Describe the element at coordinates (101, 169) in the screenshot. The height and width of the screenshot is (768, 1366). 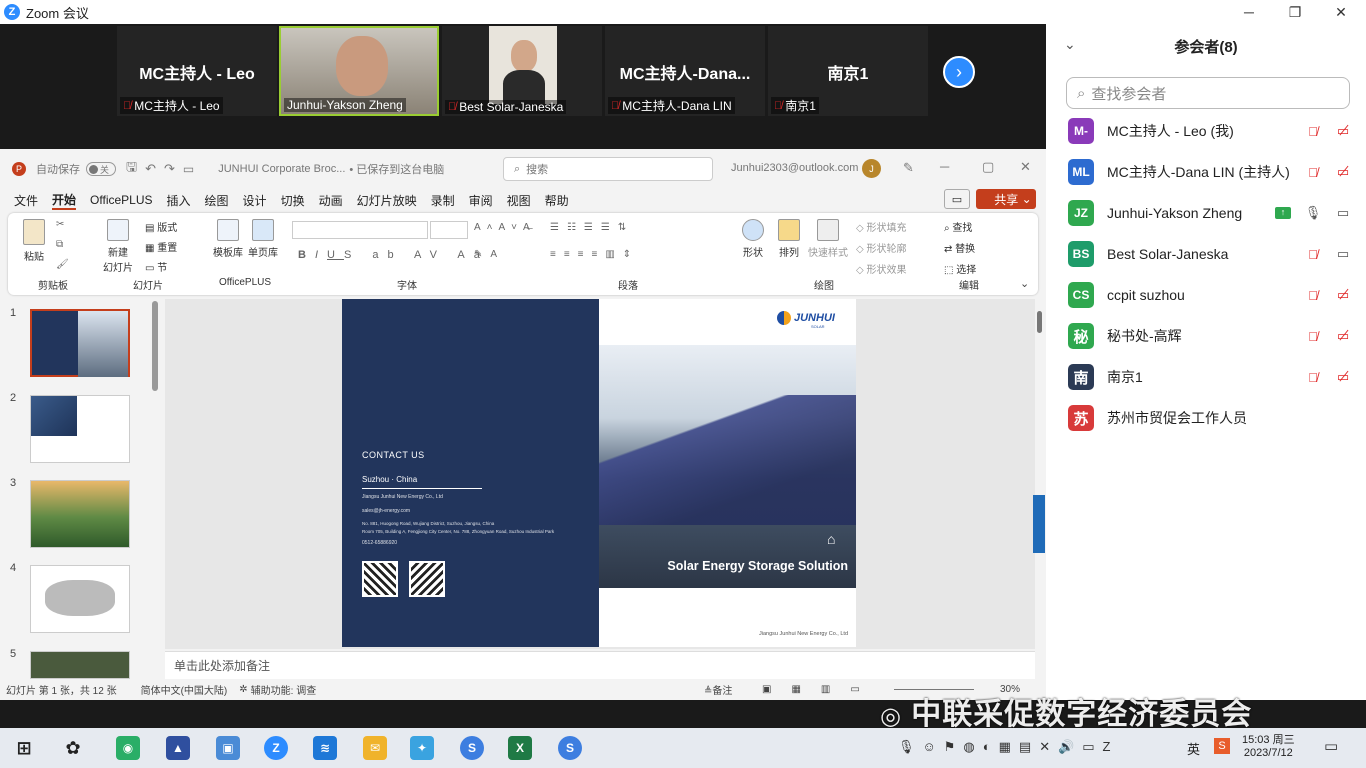
I see `autosave-toggle: 关` at that location.